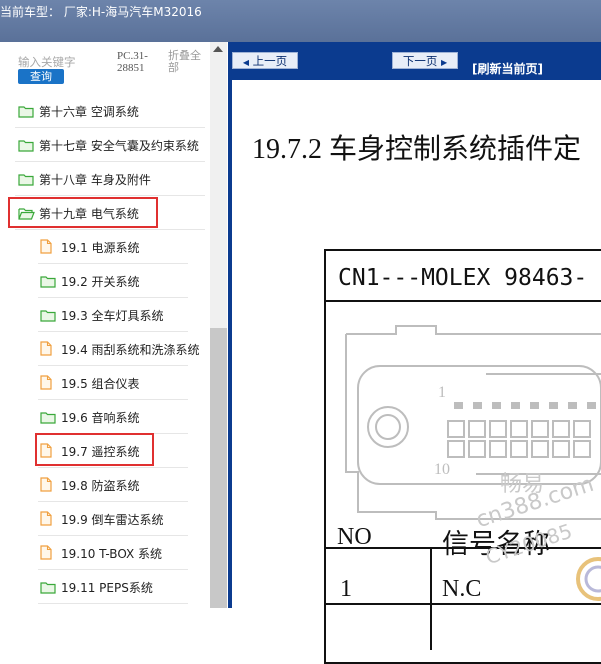 Image resolution: width=601 pixels, height=664 pixels. Describe the element at coordinates (588, 579) in the screenshot. I see `watermark-logo-icon` at that location.